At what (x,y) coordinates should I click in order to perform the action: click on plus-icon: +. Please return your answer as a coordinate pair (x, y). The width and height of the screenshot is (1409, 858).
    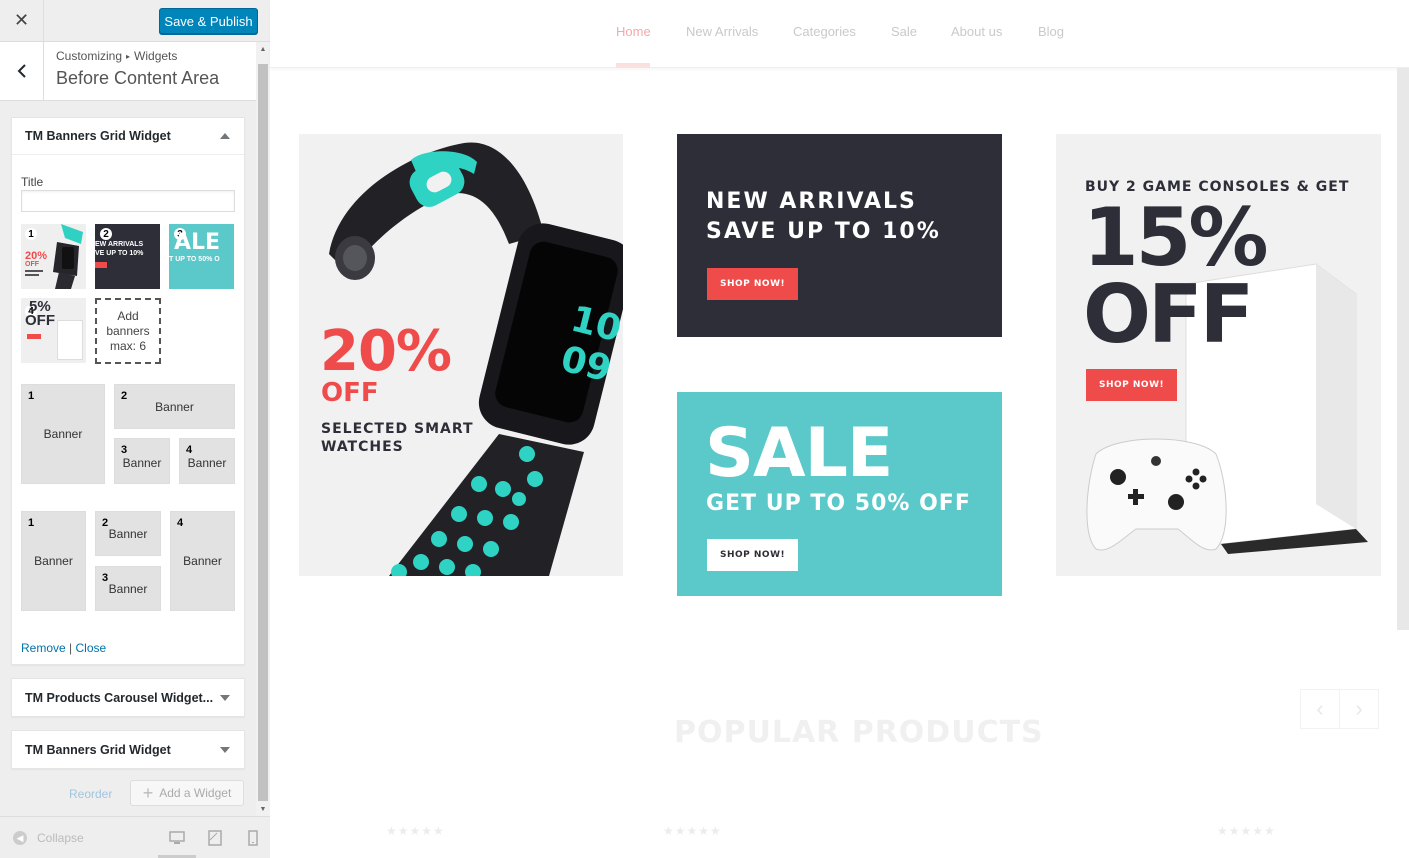
    Looking at the image, I should click on (148, 792).